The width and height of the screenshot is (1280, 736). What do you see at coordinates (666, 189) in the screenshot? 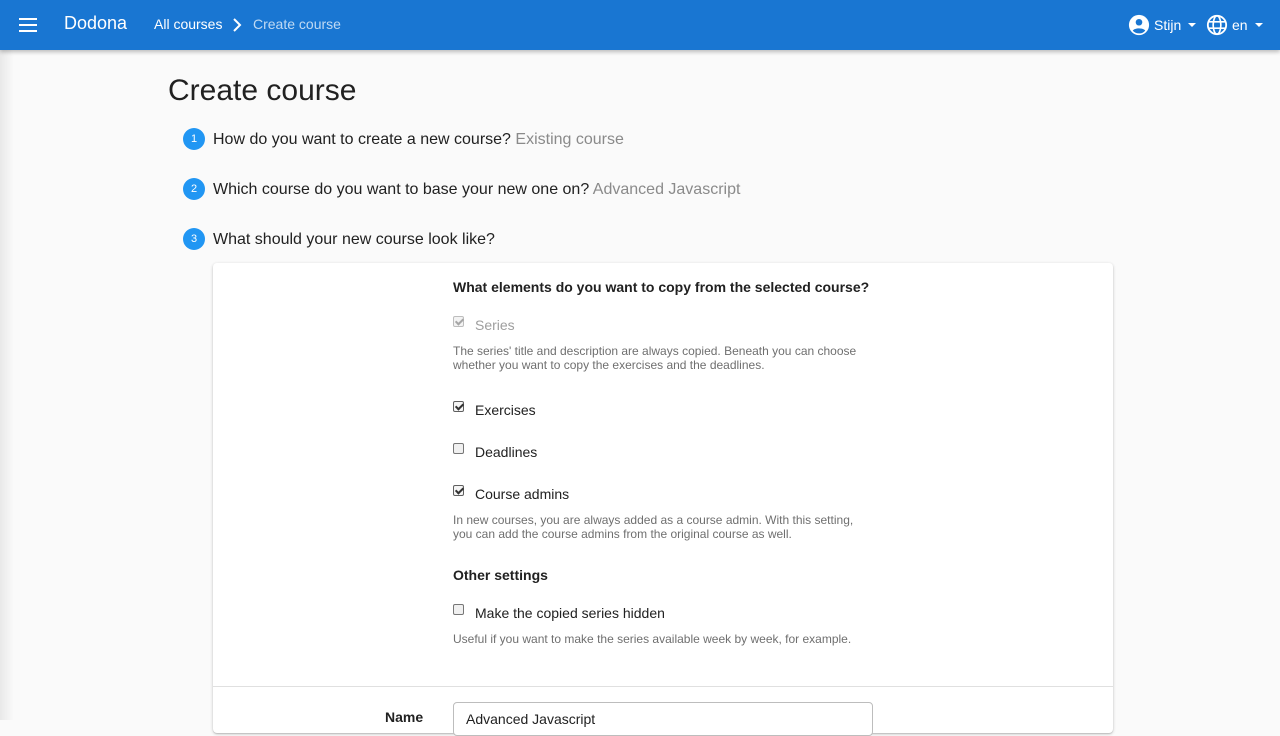
I see `step-answer: Advanced Javascript` at bounding box center [666, 189].